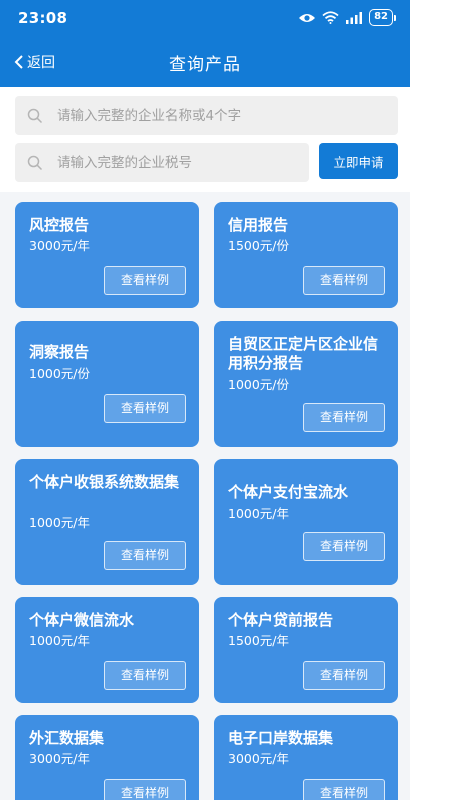  Describe the element at coordinates (104, 482) in the screenshot. I see `product-title: 个体户收银系统数据集` at that location.